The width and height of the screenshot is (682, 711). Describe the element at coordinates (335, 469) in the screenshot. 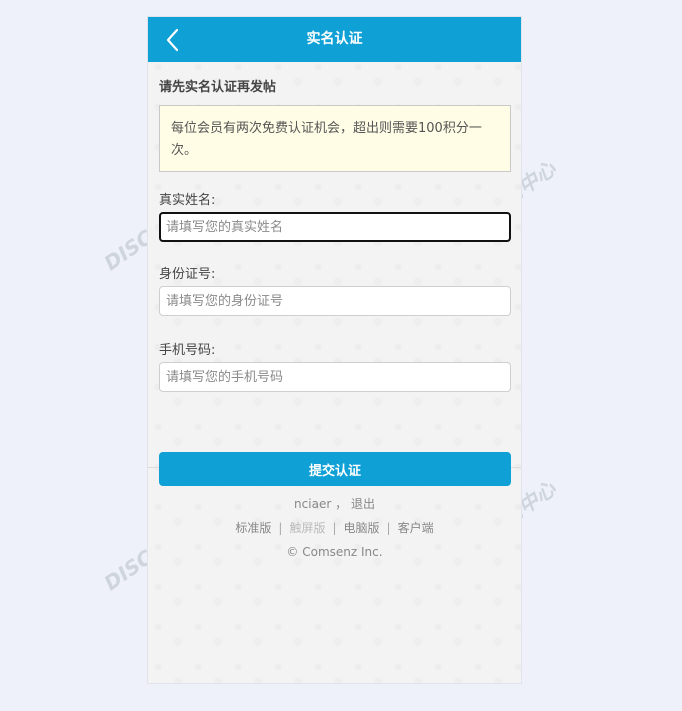

I see `submit-button: 提交认证` at that location.